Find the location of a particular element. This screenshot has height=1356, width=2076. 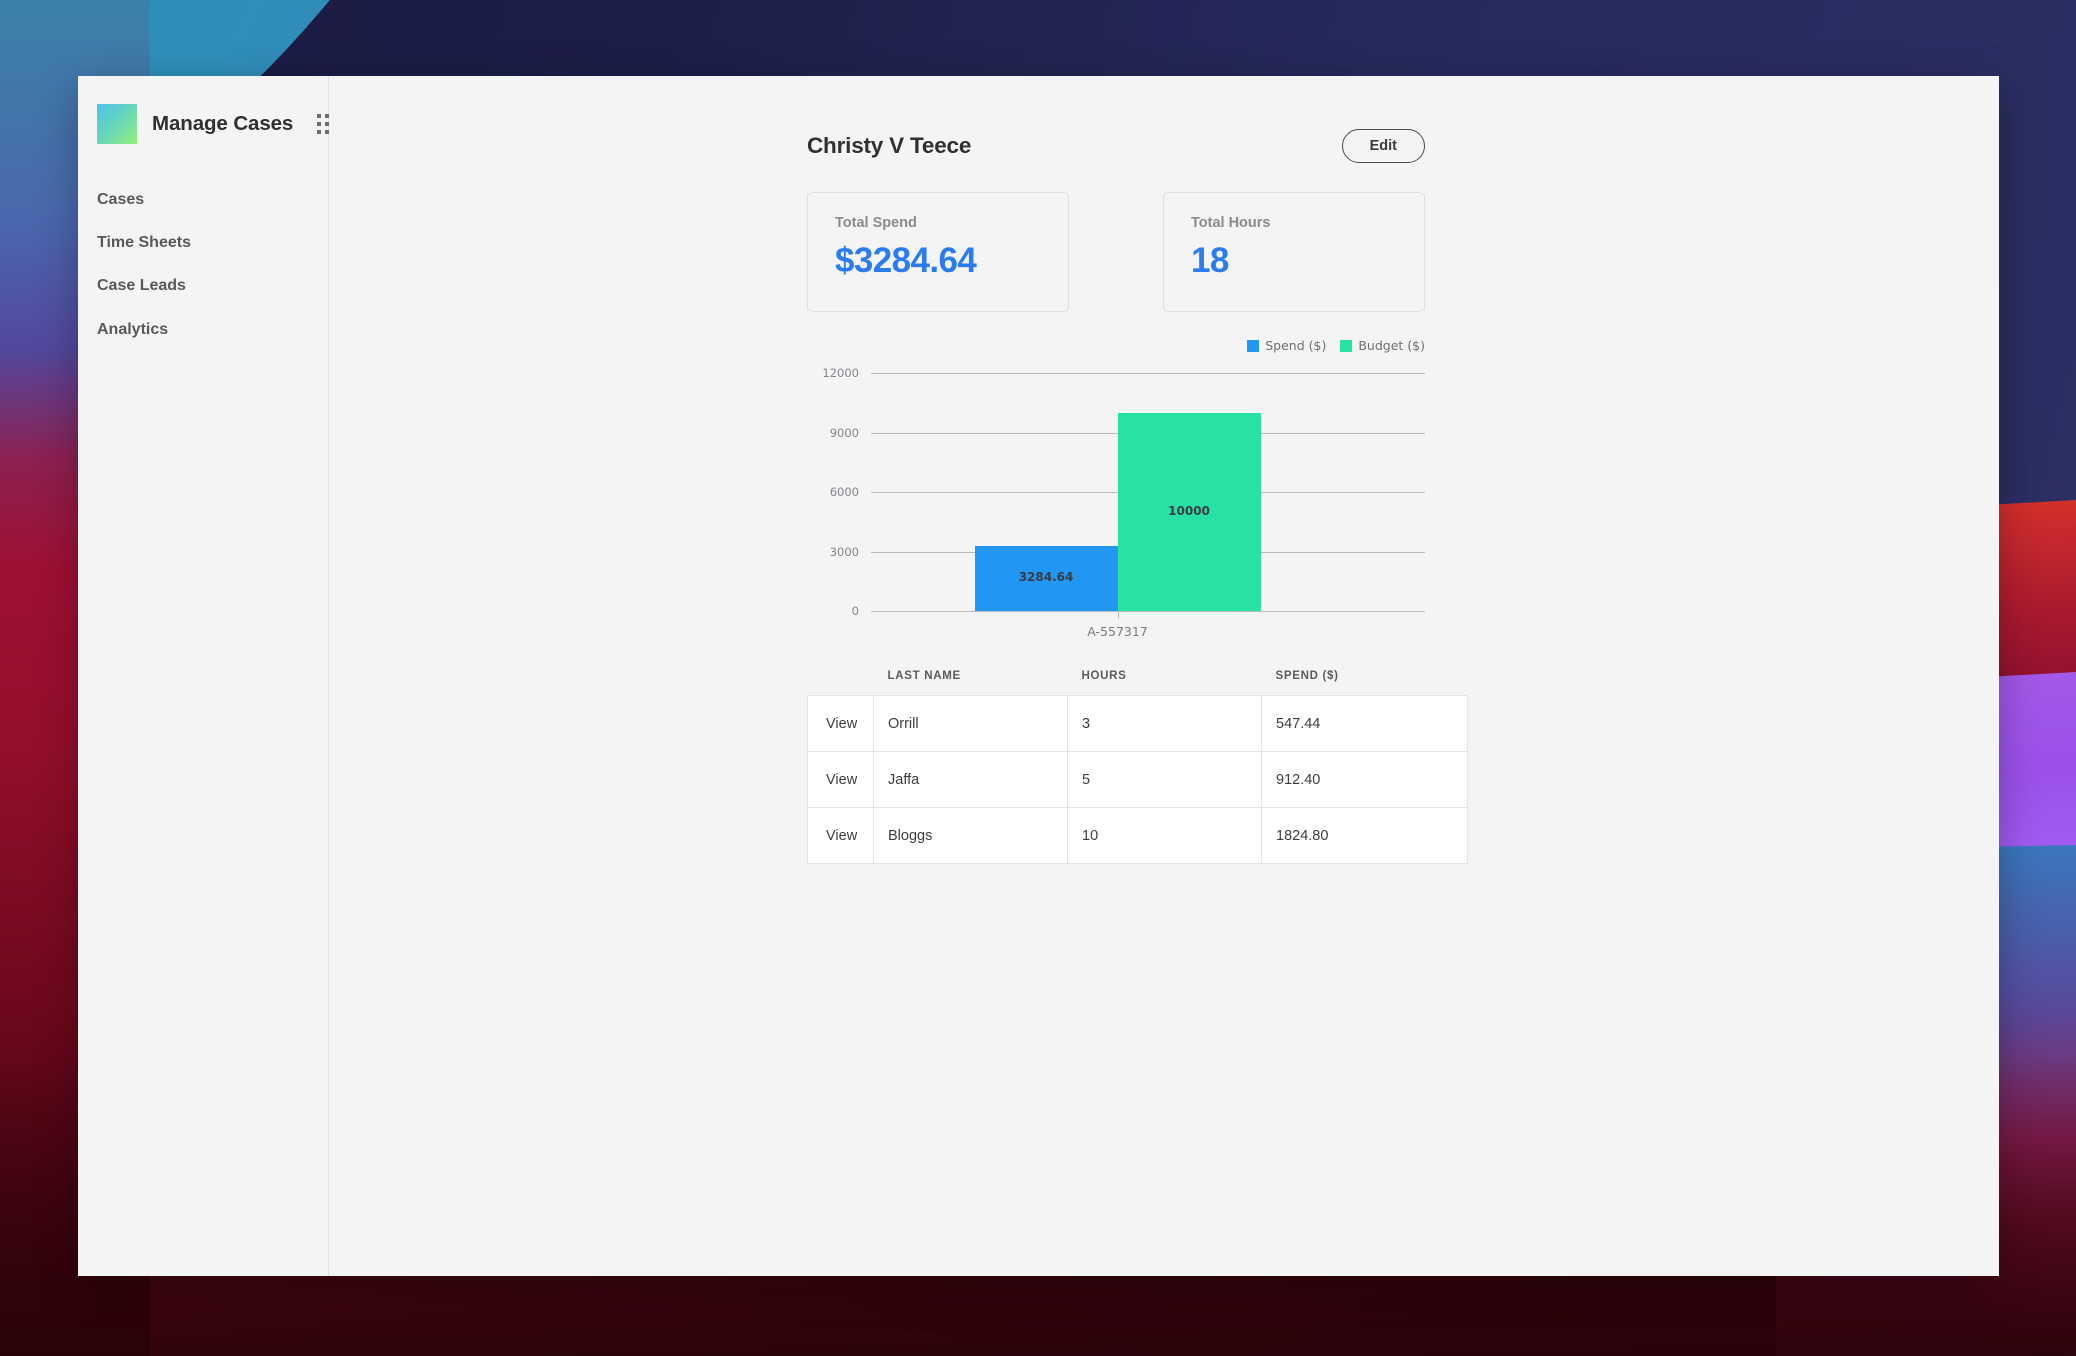

legend-item-spend: Spend ($) is located at coordinates (1286, 345).